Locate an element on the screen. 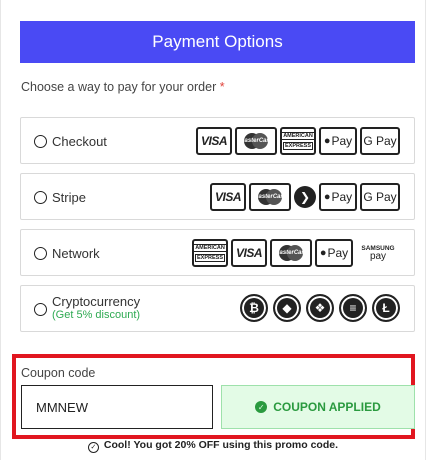  coupon-applied-label: COUPON APPLIED is located at coordinates (327, 407).